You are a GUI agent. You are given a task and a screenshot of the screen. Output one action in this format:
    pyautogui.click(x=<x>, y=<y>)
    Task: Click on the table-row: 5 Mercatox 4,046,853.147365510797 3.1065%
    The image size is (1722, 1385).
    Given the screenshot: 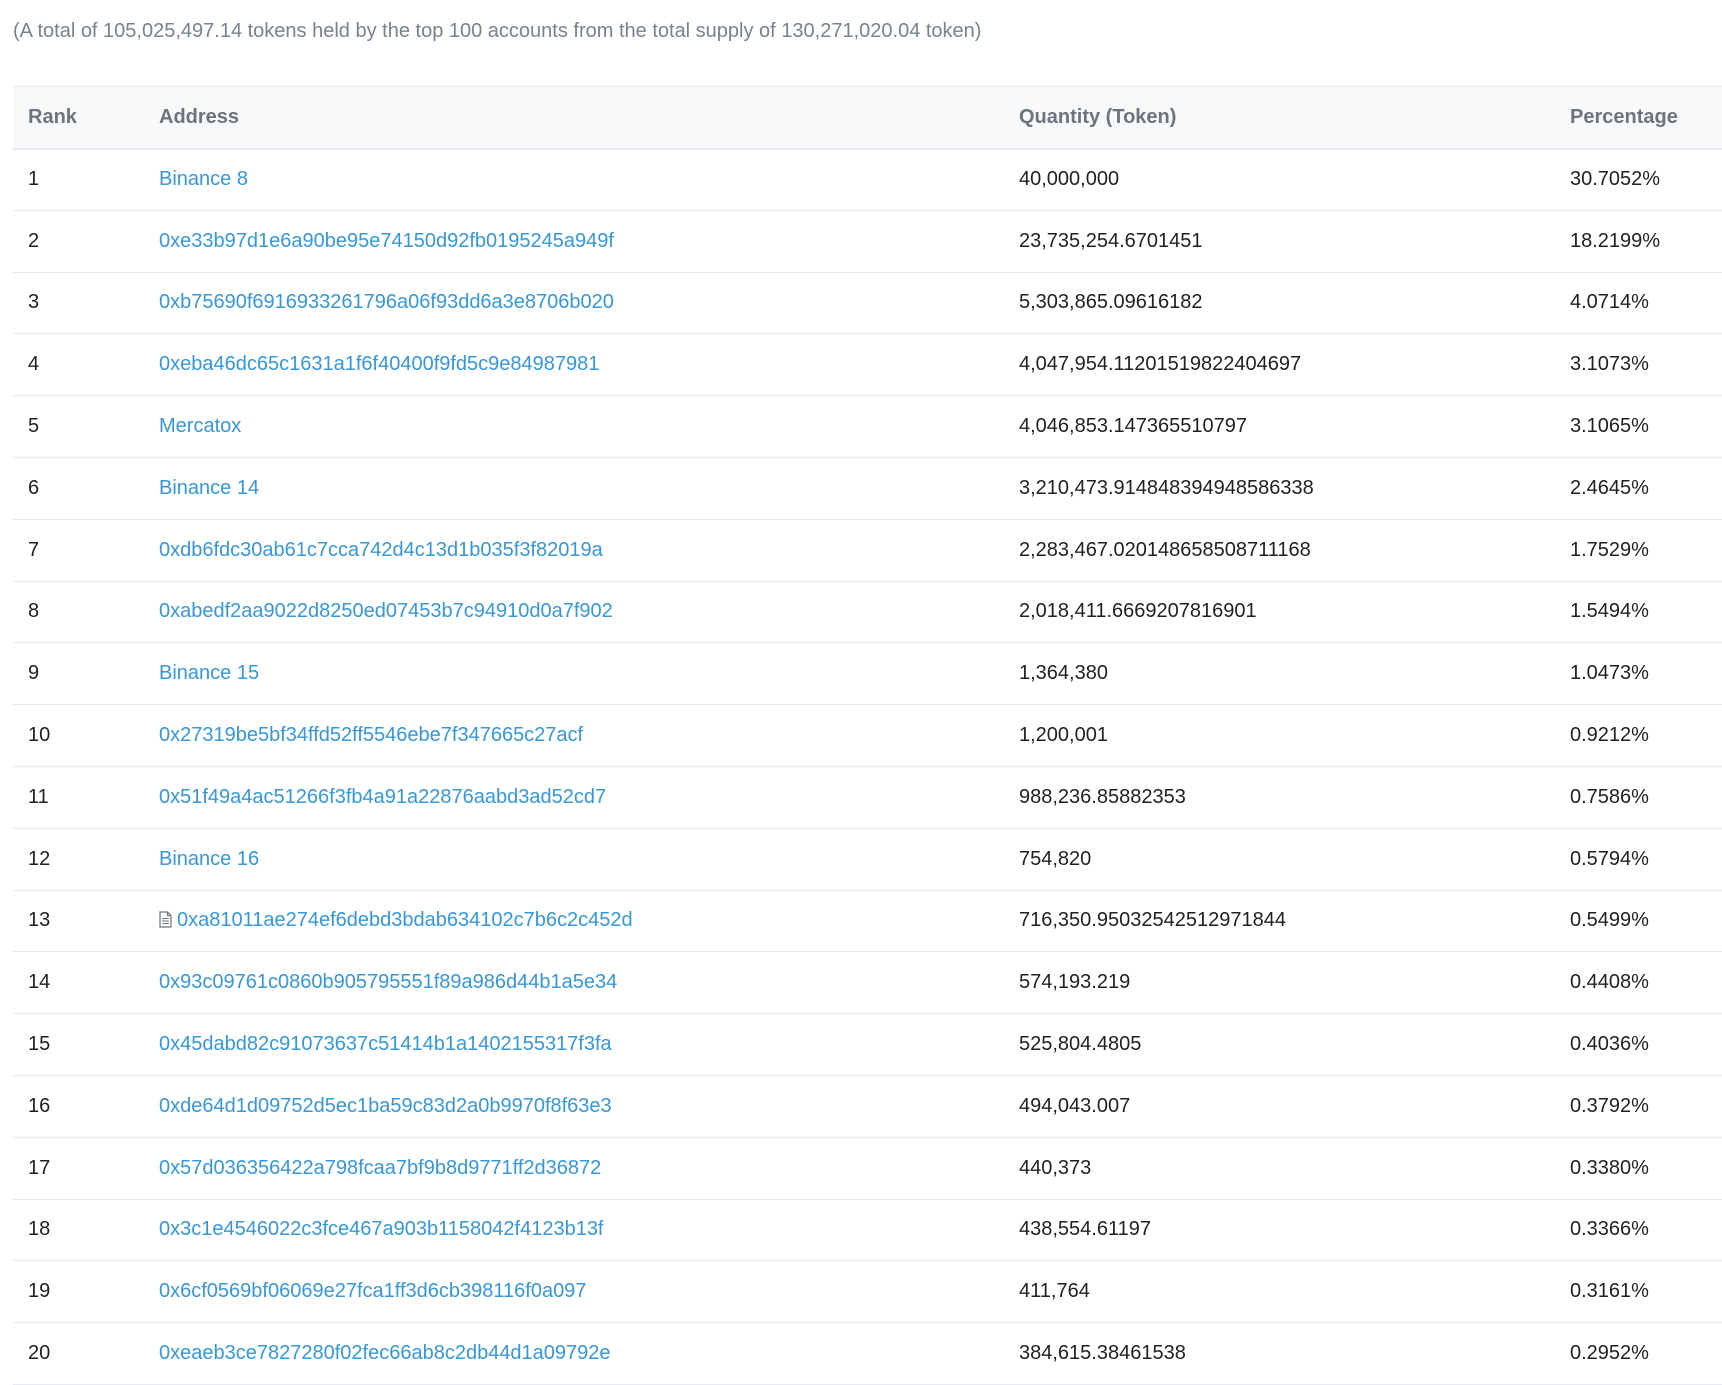 What is the action you would take?
    pyautogui.click(x=867, y=426)
    